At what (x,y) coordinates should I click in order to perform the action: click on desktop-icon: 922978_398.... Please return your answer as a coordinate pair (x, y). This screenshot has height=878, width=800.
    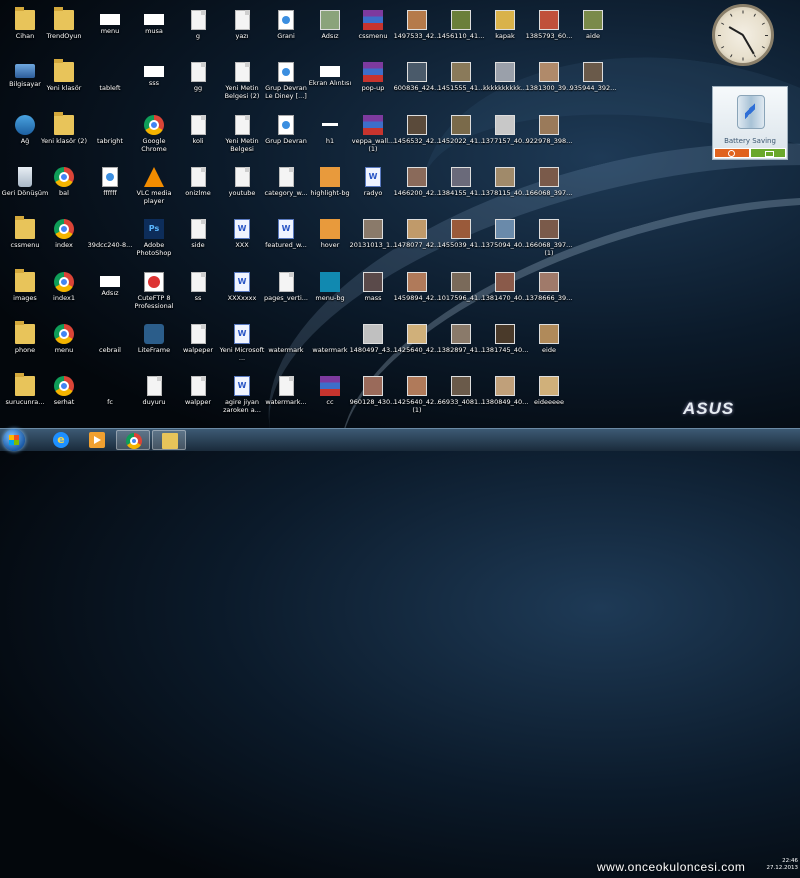
    Looking at the image, I should click on (549, 137).